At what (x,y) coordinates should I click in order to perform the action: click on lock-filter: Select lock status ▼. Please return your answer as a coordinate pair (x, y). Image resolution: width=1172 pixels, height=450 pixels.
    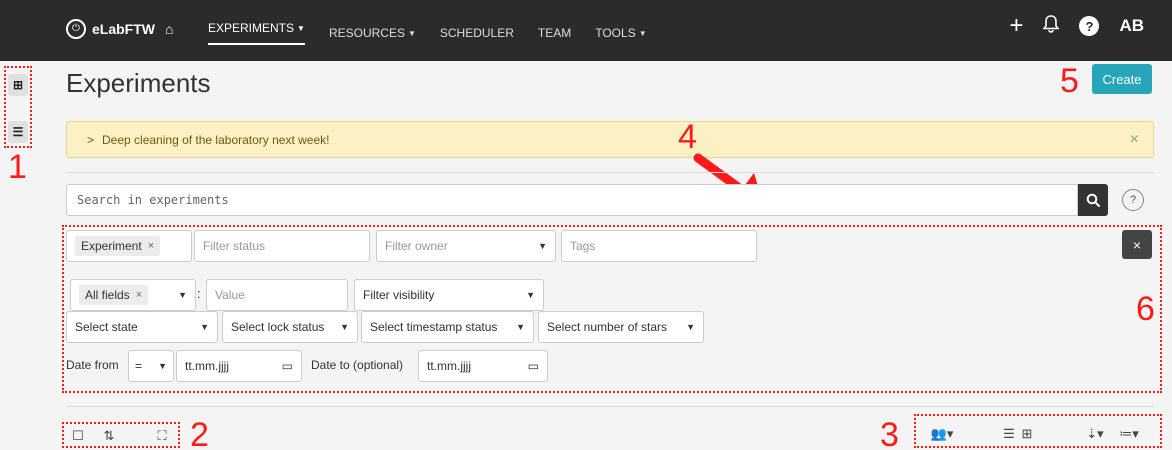
    Looking at the image, I should click on (290, 327).